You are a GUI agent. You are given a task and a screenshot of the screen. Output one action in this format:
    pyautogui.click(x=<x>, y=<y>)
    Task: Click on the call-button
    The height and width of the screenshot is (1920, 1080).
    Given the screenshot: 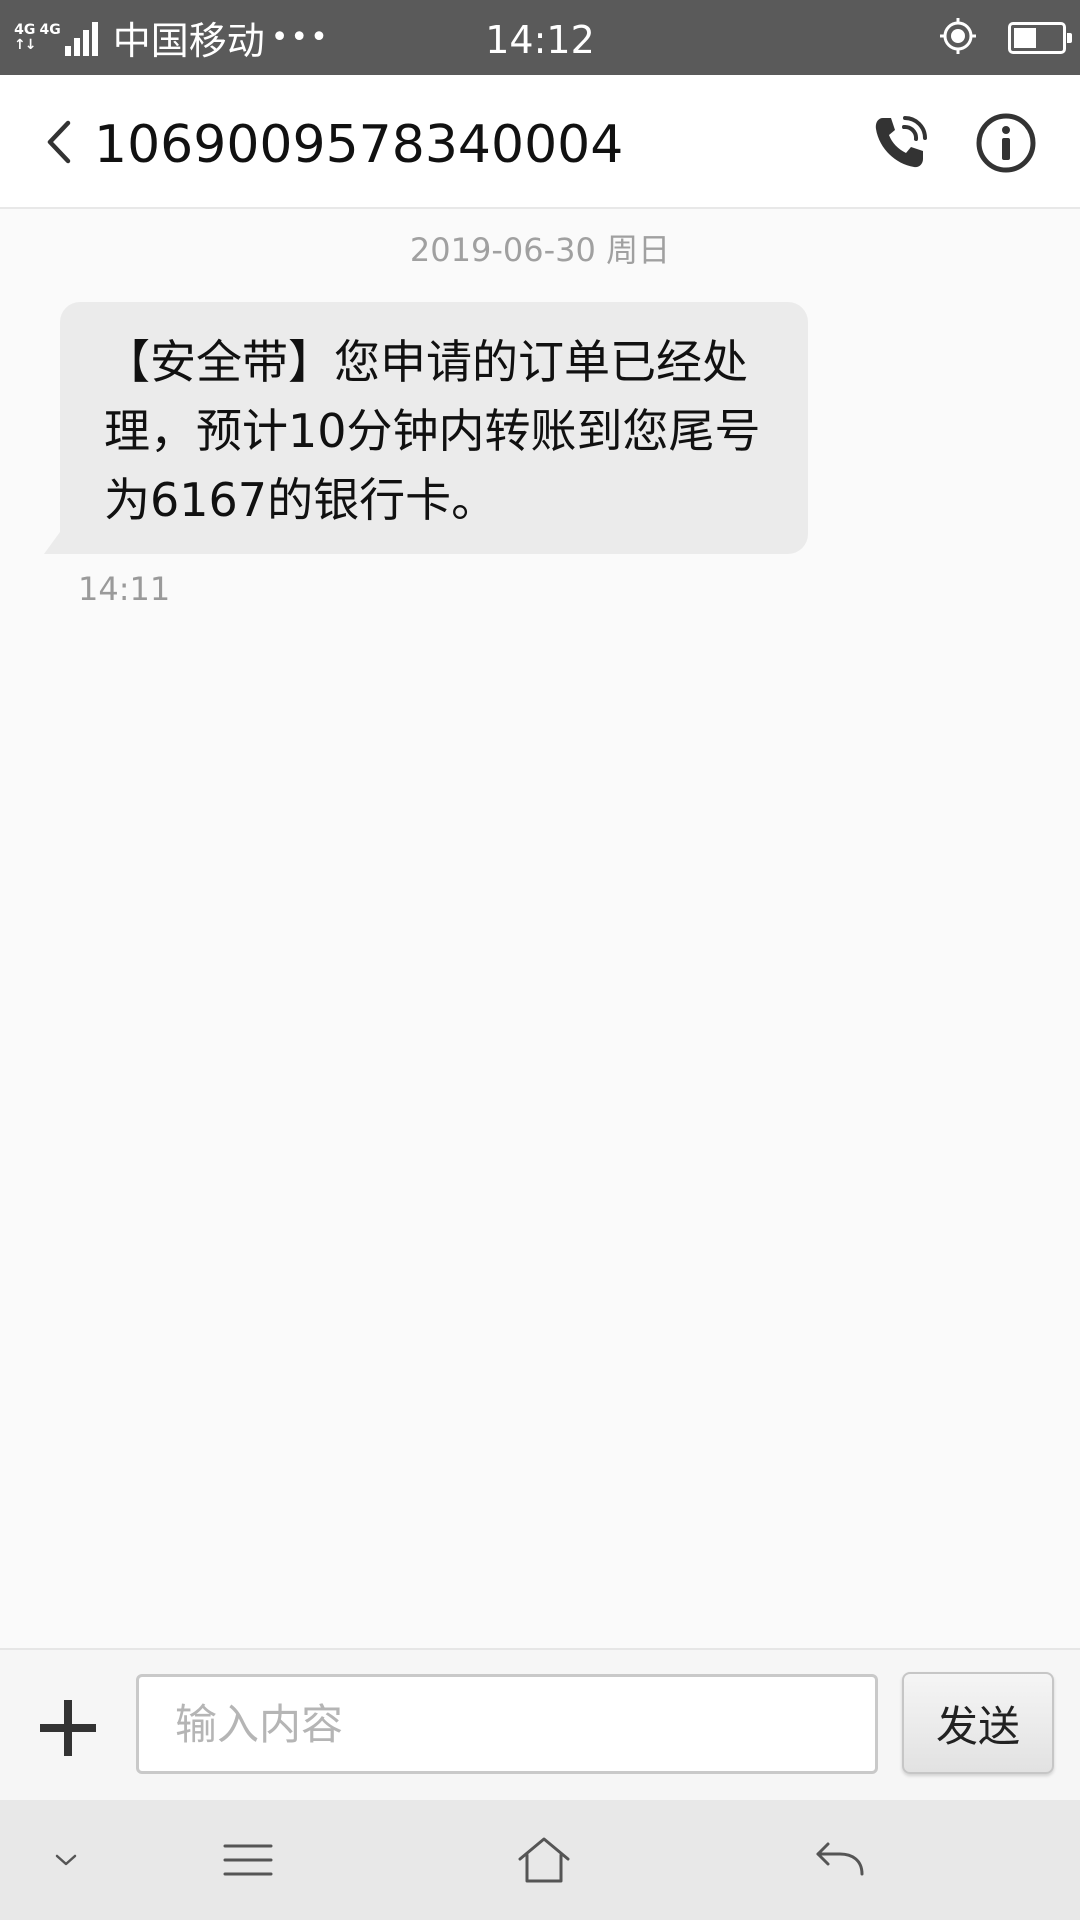 What is the action you would take?
    pyautogui.click(x=900, y=143)
    